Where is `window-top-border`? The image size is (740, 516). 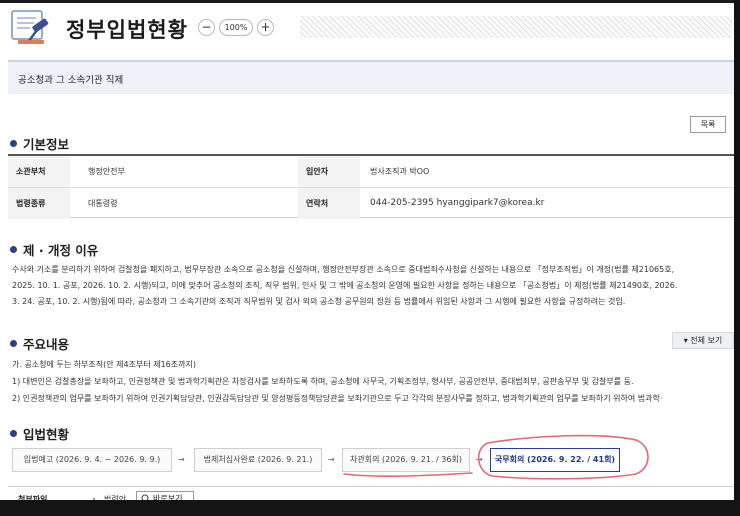 window-top-border is located at coordinates (370, 1).